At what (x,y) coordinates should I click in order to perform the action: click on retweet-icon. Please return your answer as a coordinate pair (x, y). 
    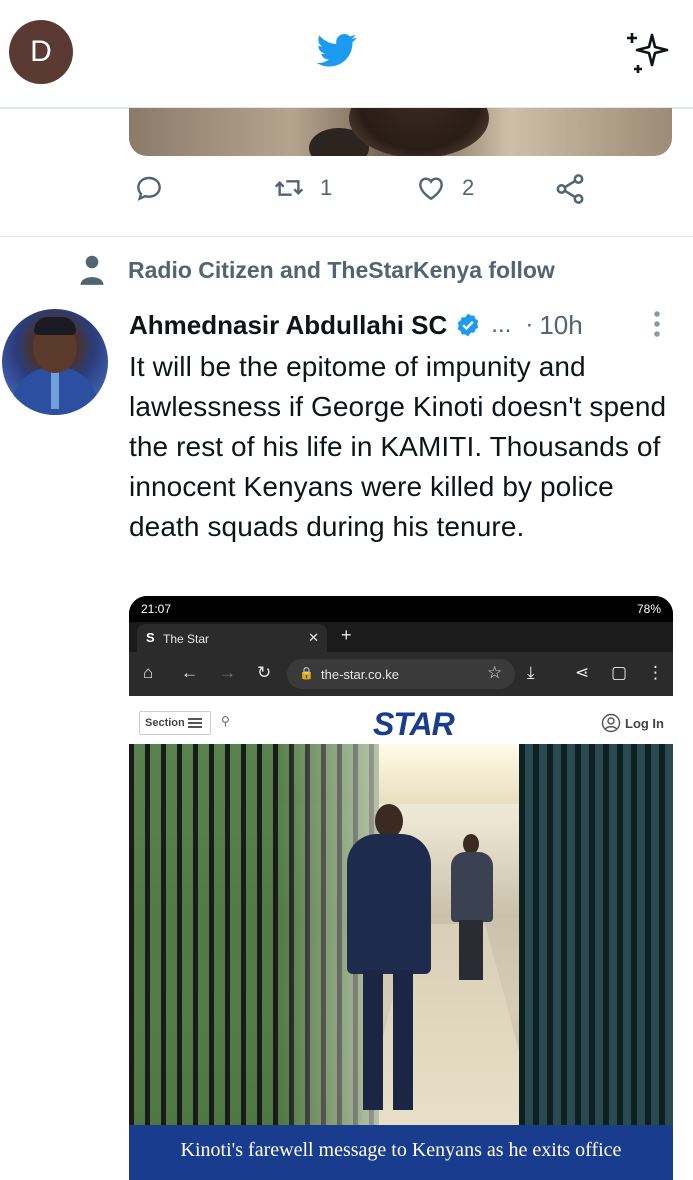
    Looking at the image, I should click on (289, 188).